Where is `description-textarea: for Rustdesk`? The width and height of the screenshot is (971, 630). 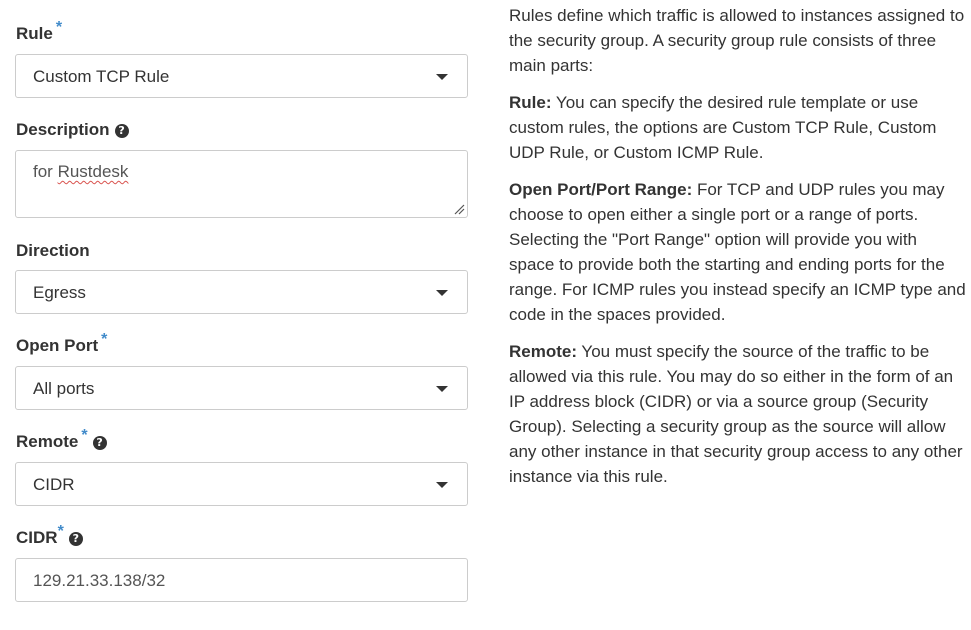 description-textarea: for Rustdesk is located at coordinates (241, 184).